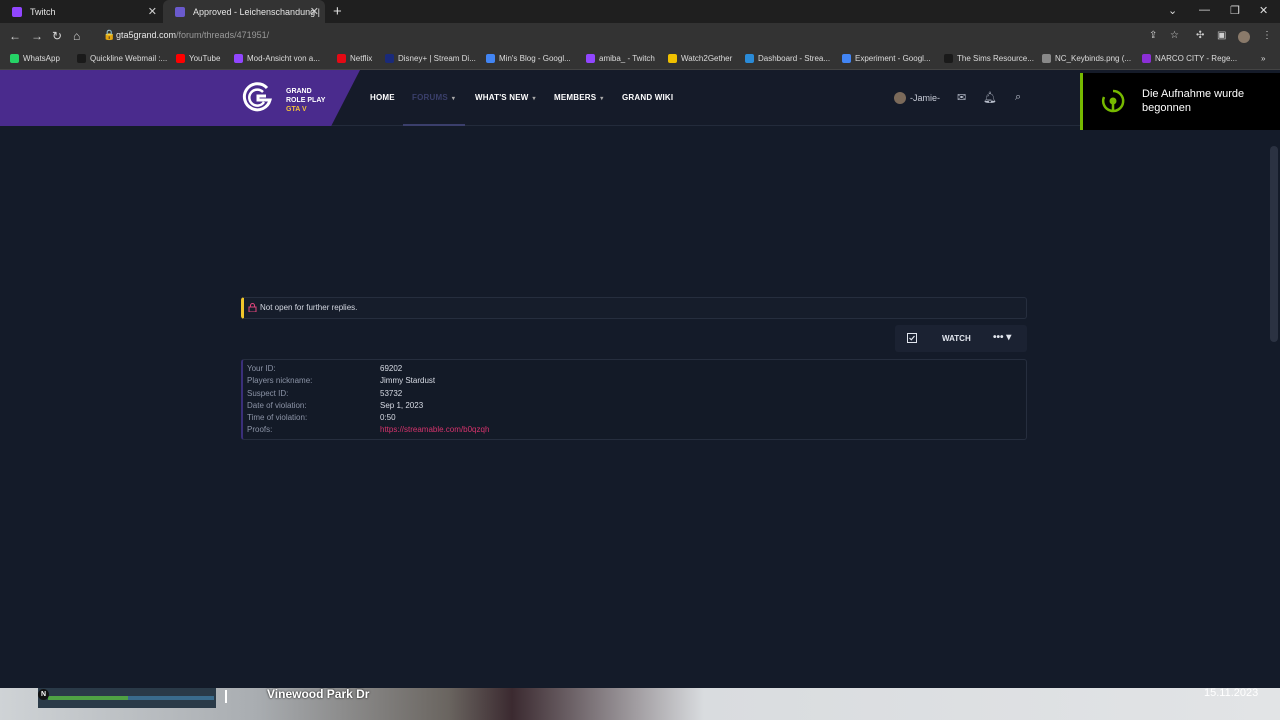 This screenshot has height=720, width=1280. I want to click on site-logo-text: GRAND ROLE PLAY GTA V, so click(305, 100).